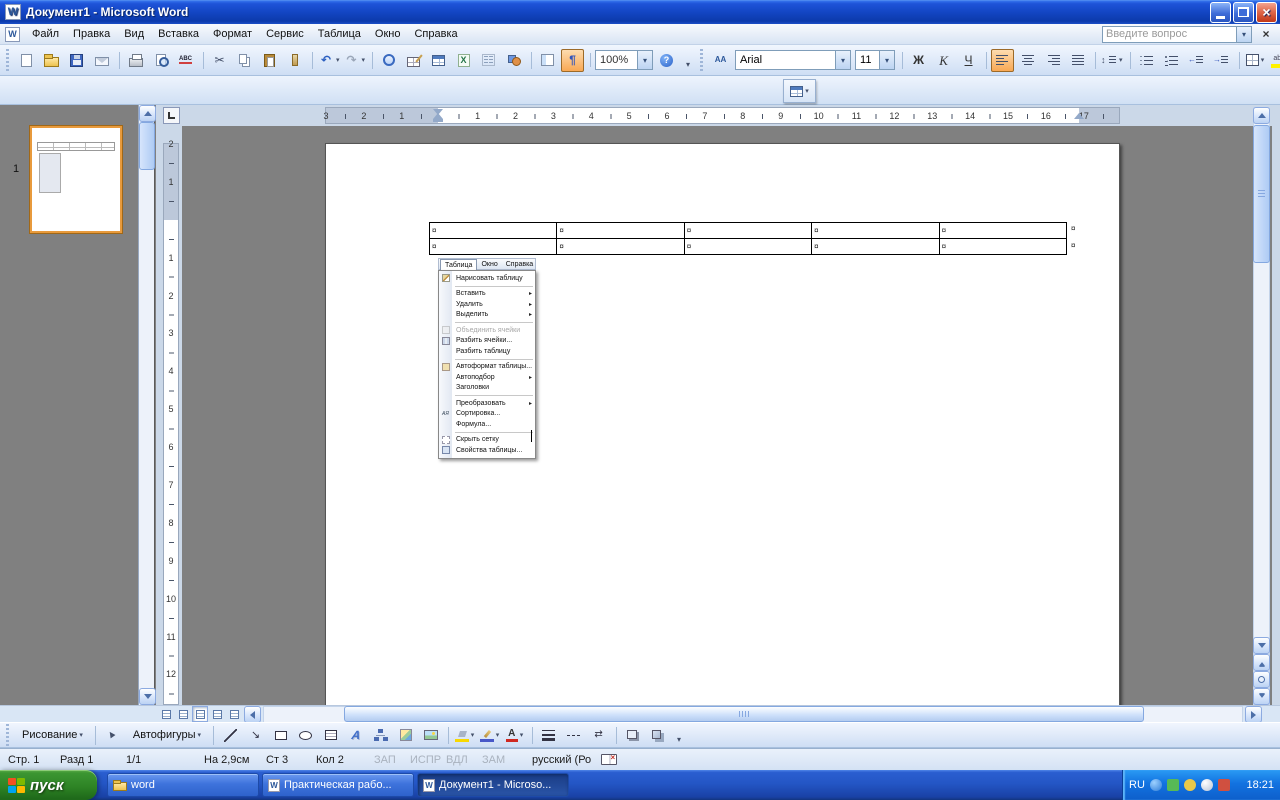 Image resolution: width=1280 pixels, height=800 pixels. Describe the element at coordinates (1261, 679) in the screenshot. I see `select-browse-object-icon` at that location.